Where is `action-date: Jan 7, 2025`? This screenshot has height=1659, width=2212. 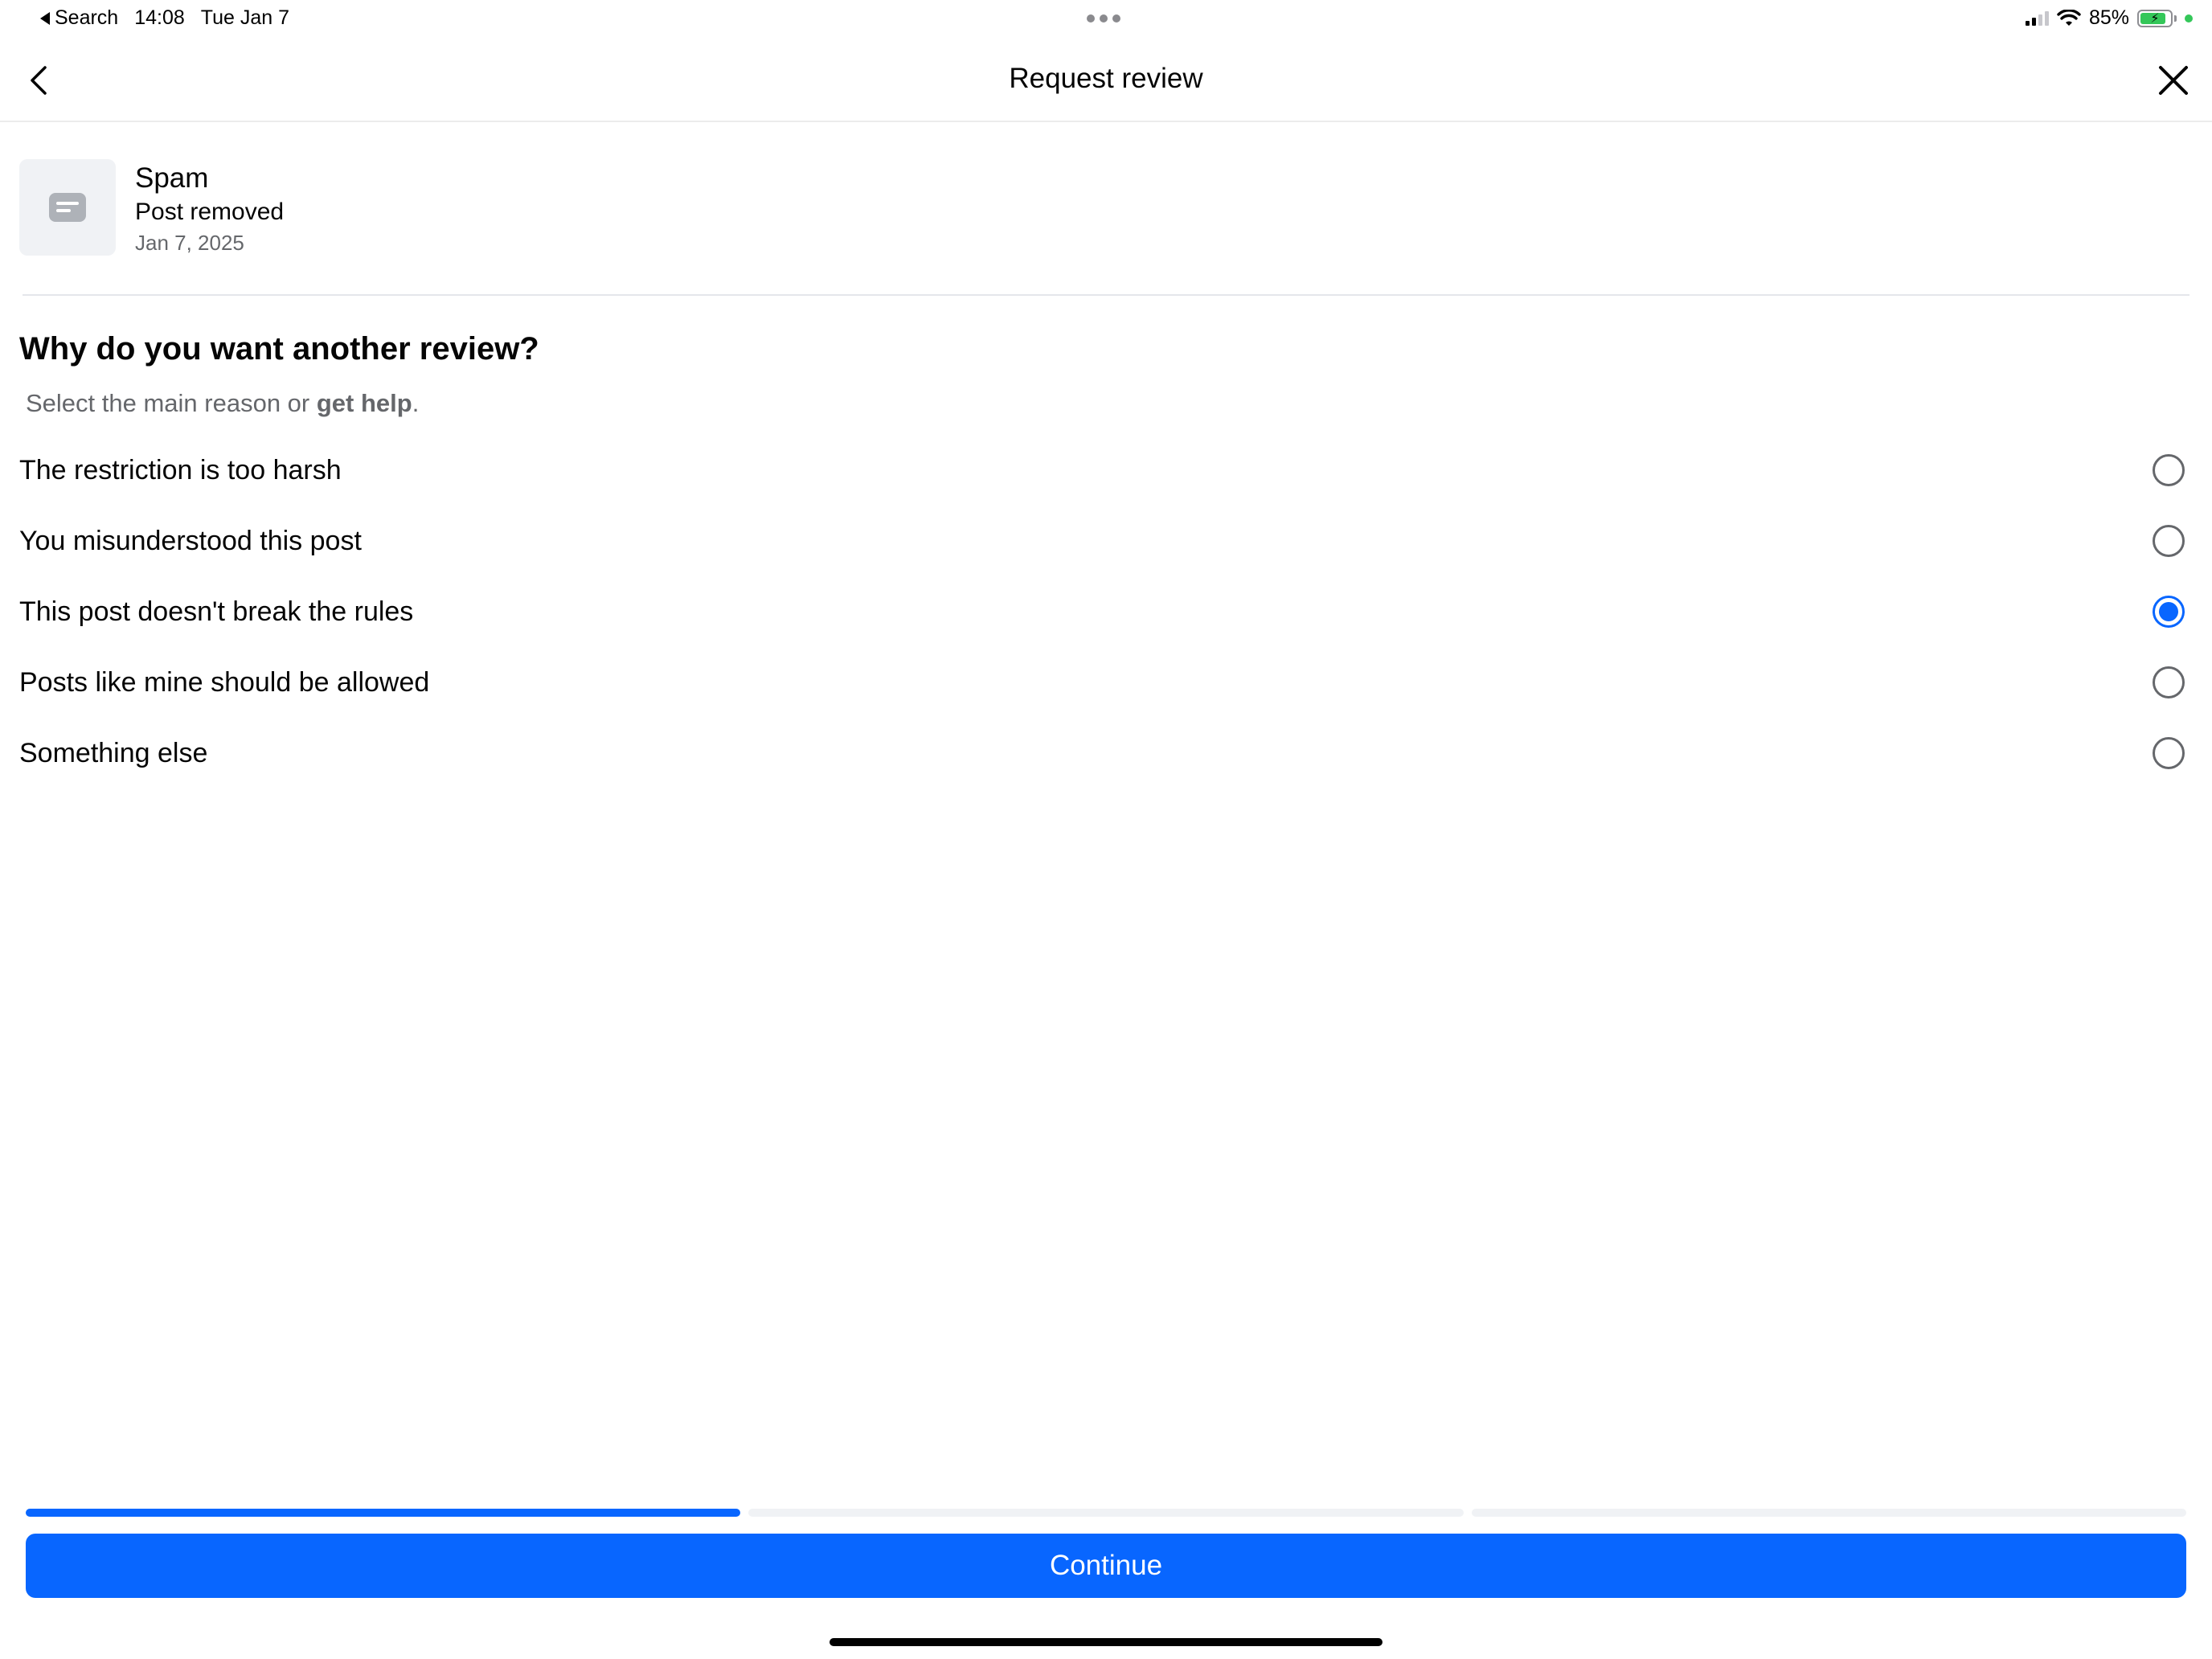 action-date: Jan 7, 2025 is located at coordinates (189, 243).